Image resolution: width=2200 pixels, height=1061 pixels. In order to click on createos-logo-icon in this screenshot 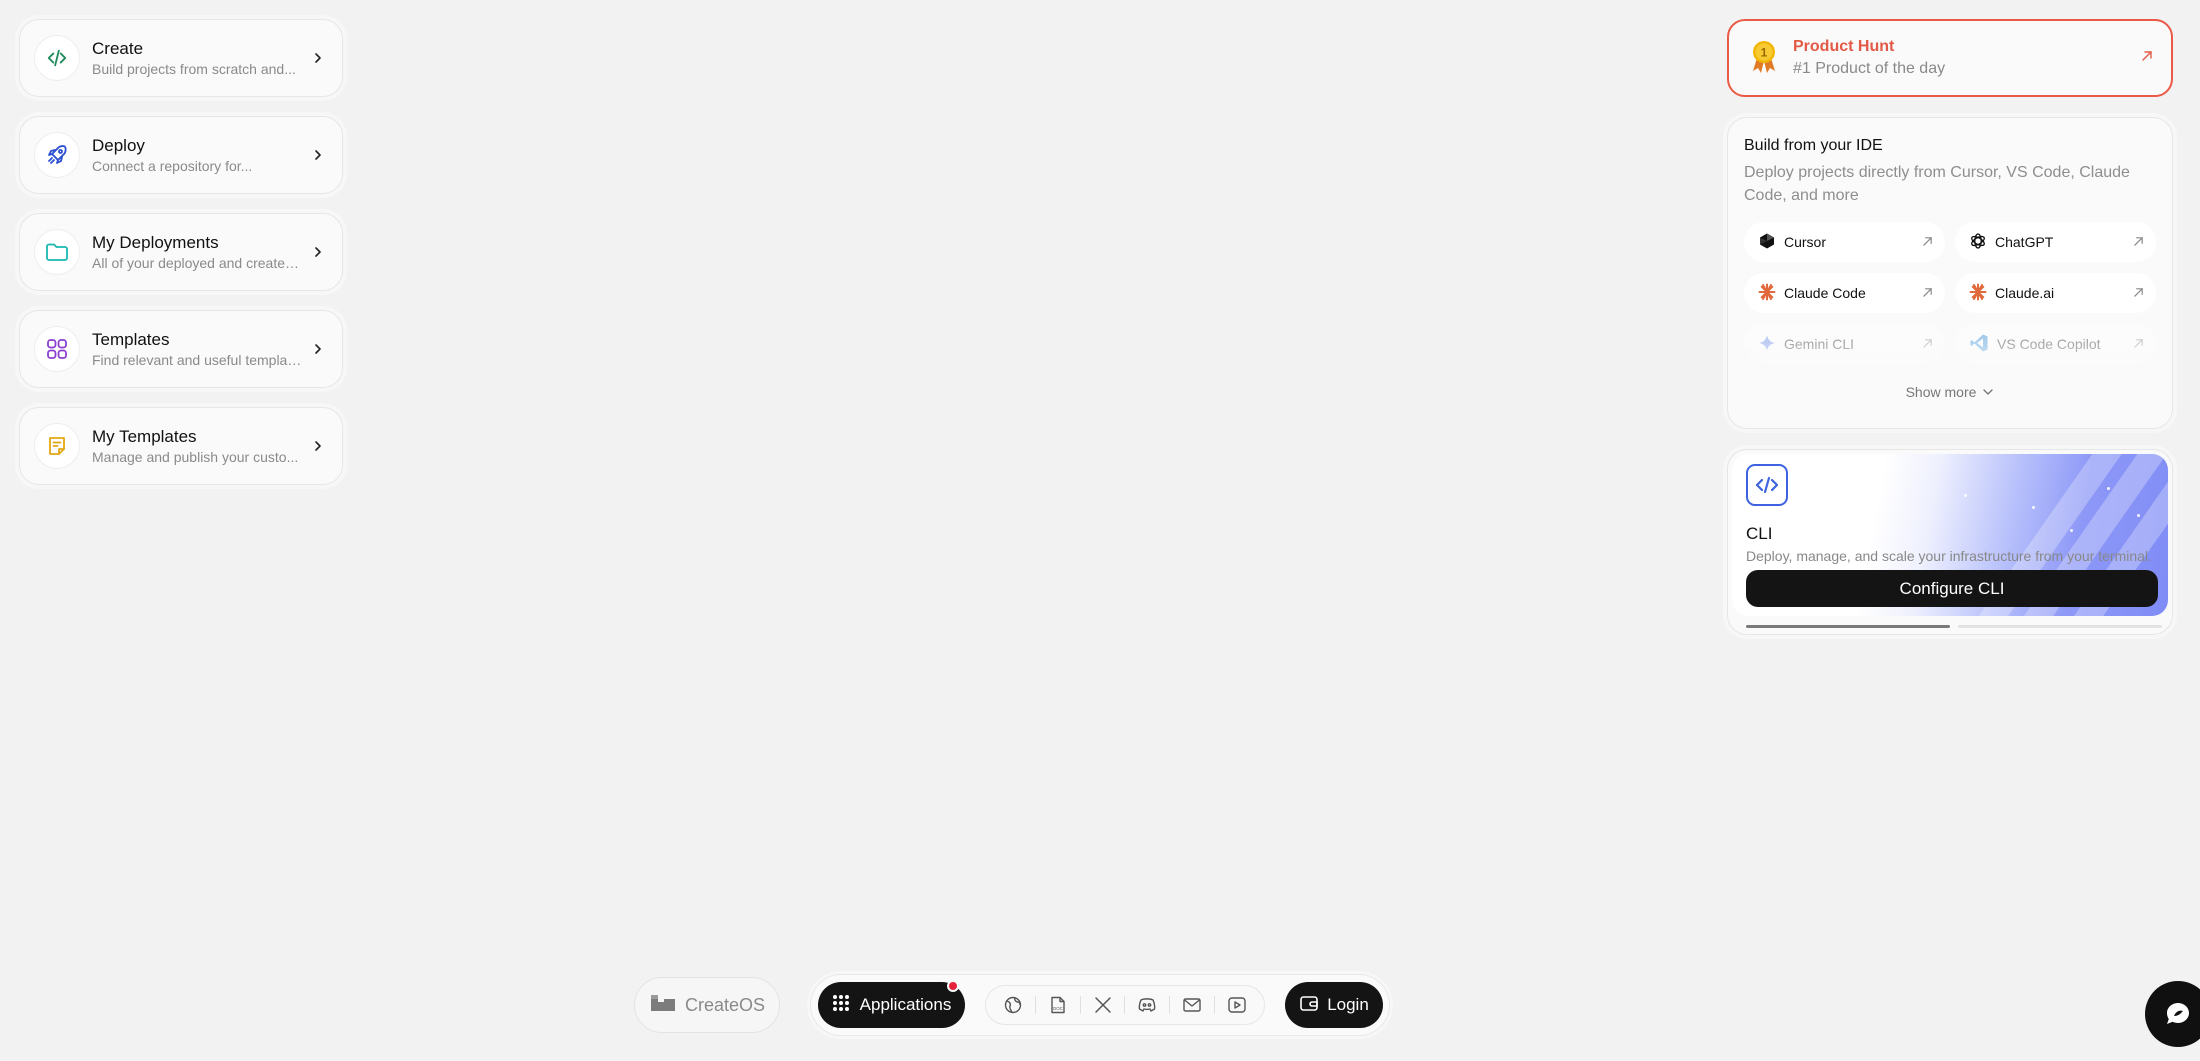, I will do `click(663, 1005)`.